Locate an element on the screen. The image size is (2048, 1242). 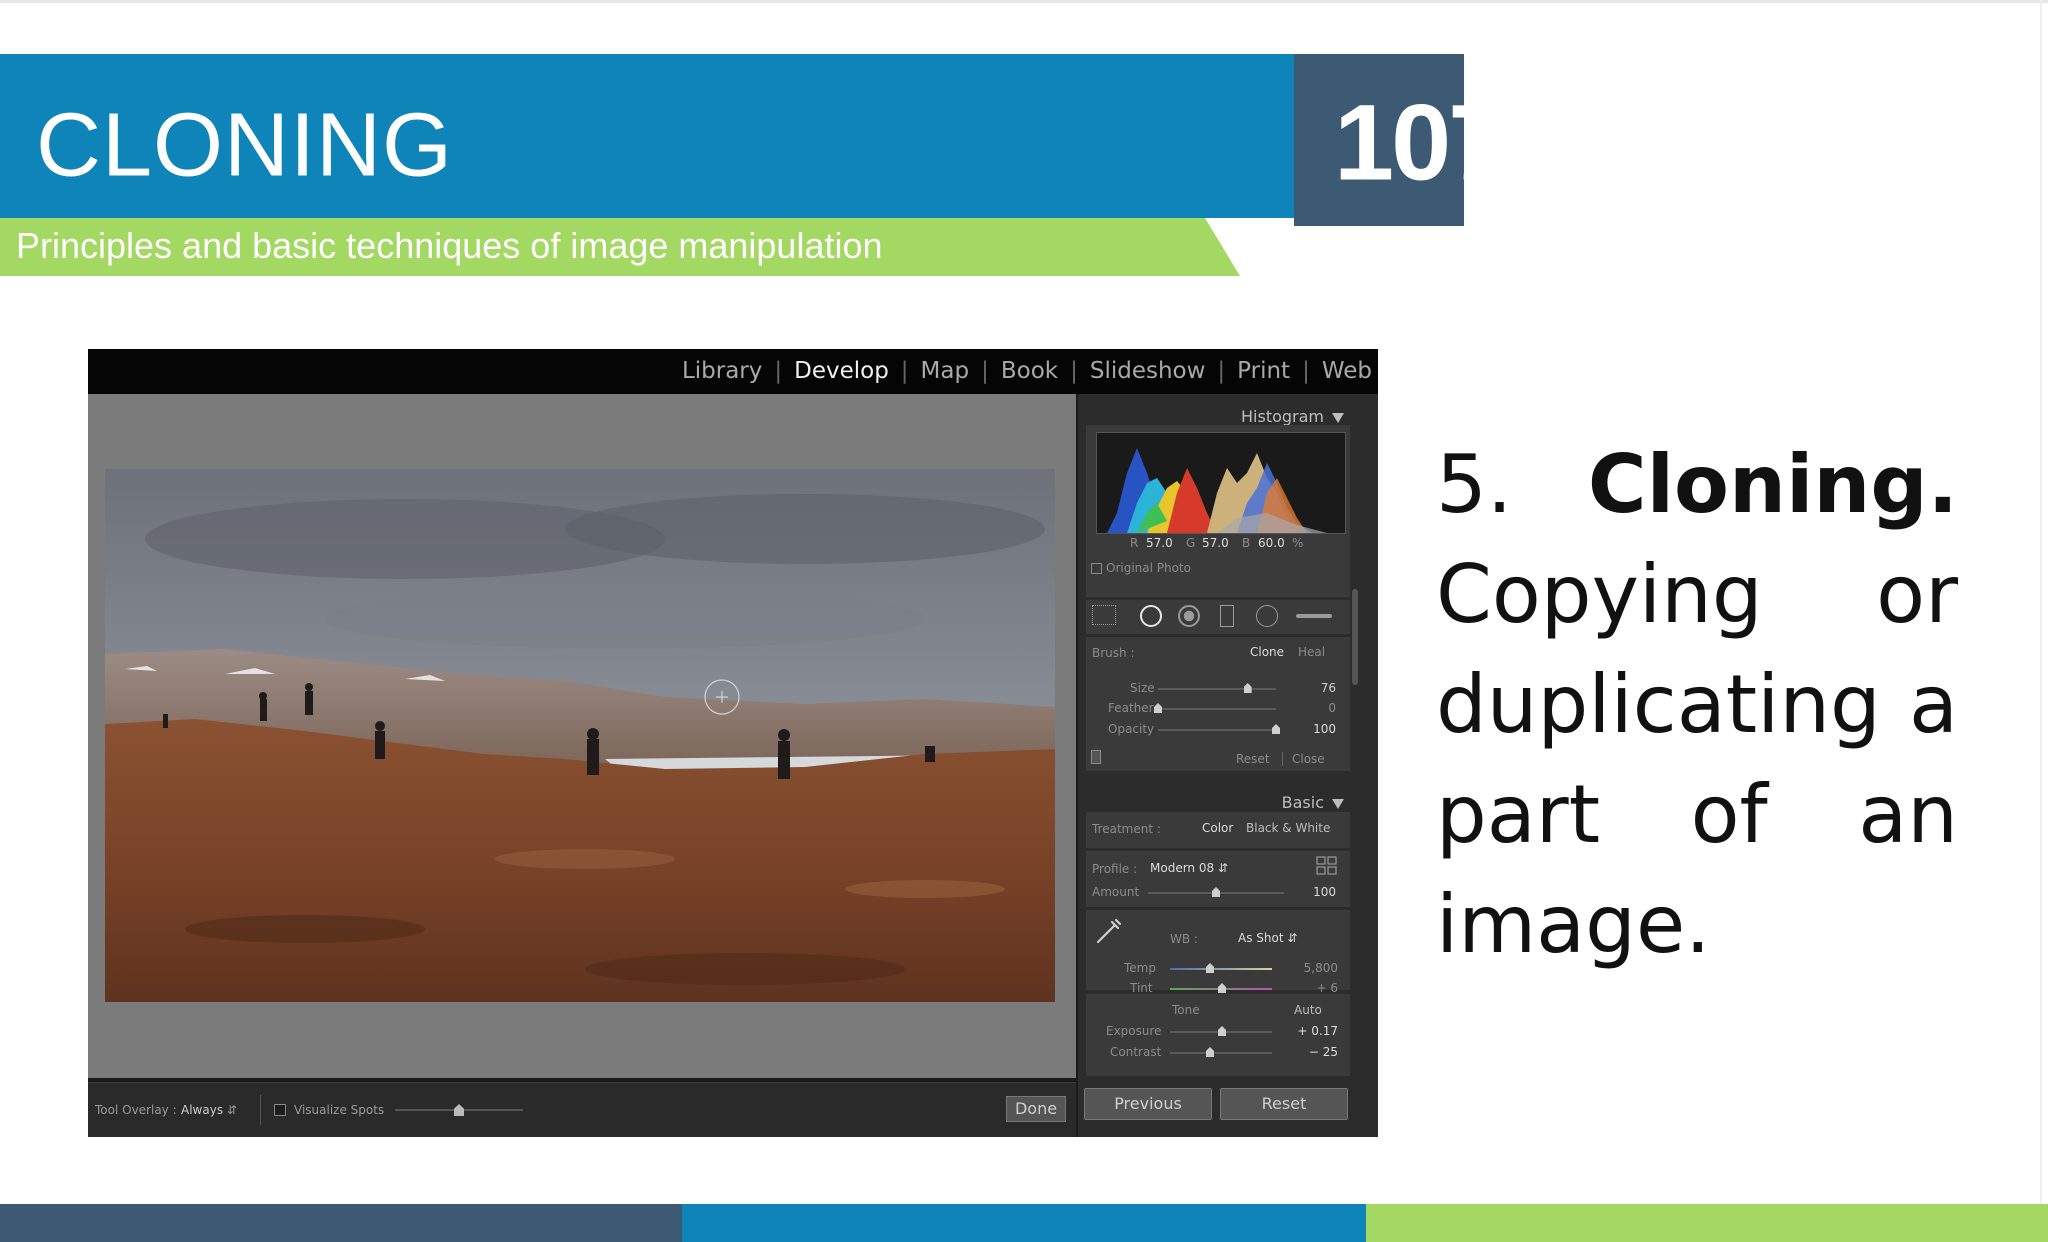
wb-select: As Shot ⇵ is located at coordinates (1267, 938).